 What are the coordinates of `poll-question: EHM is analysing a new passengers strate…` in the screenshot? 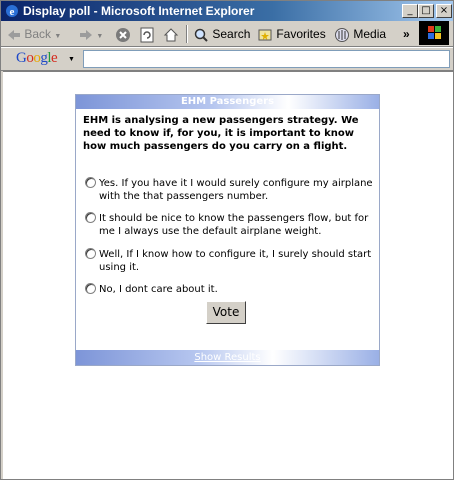 It's located at (221, 133).